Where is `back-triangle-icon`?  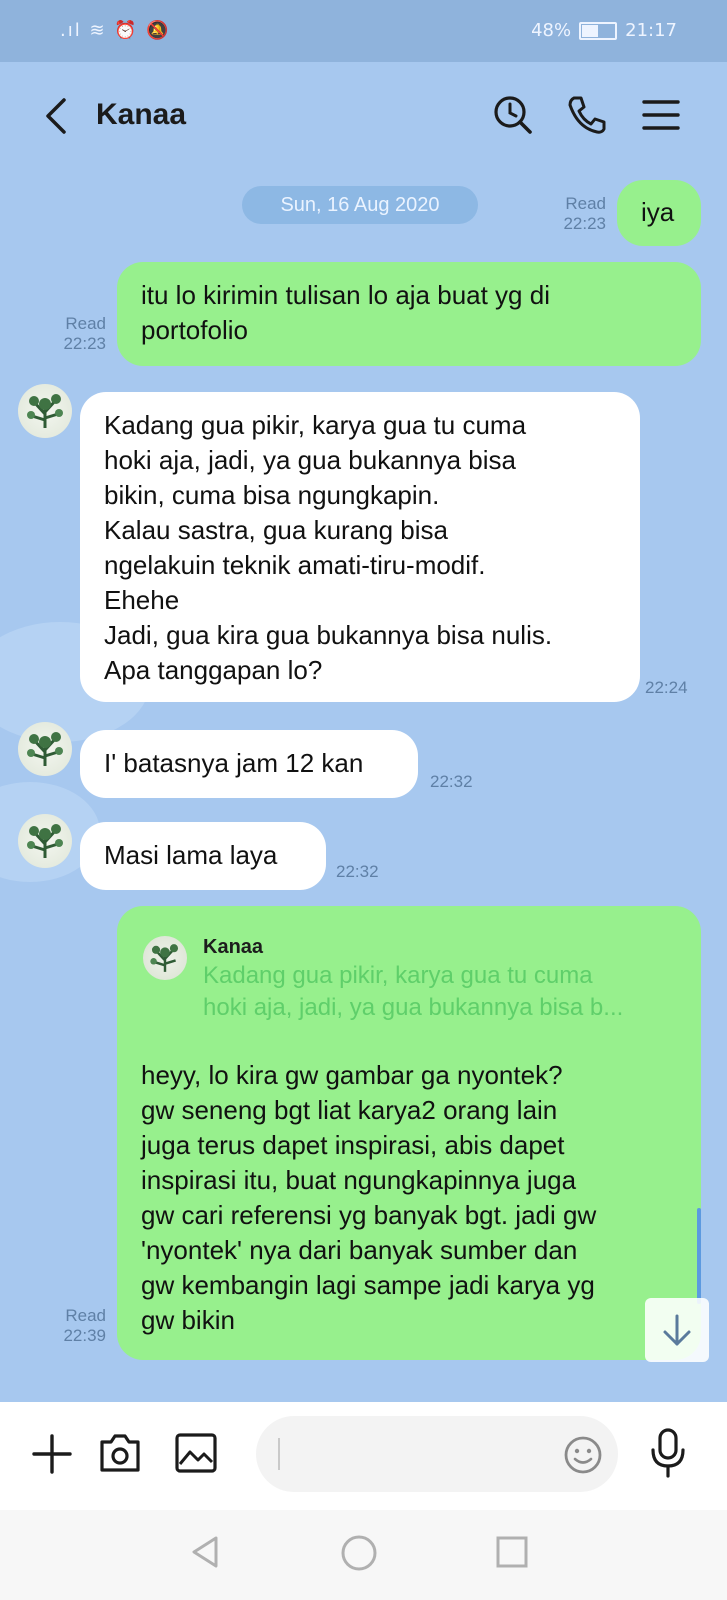
back-triangle-icon is located at coordinates (206, 1552).